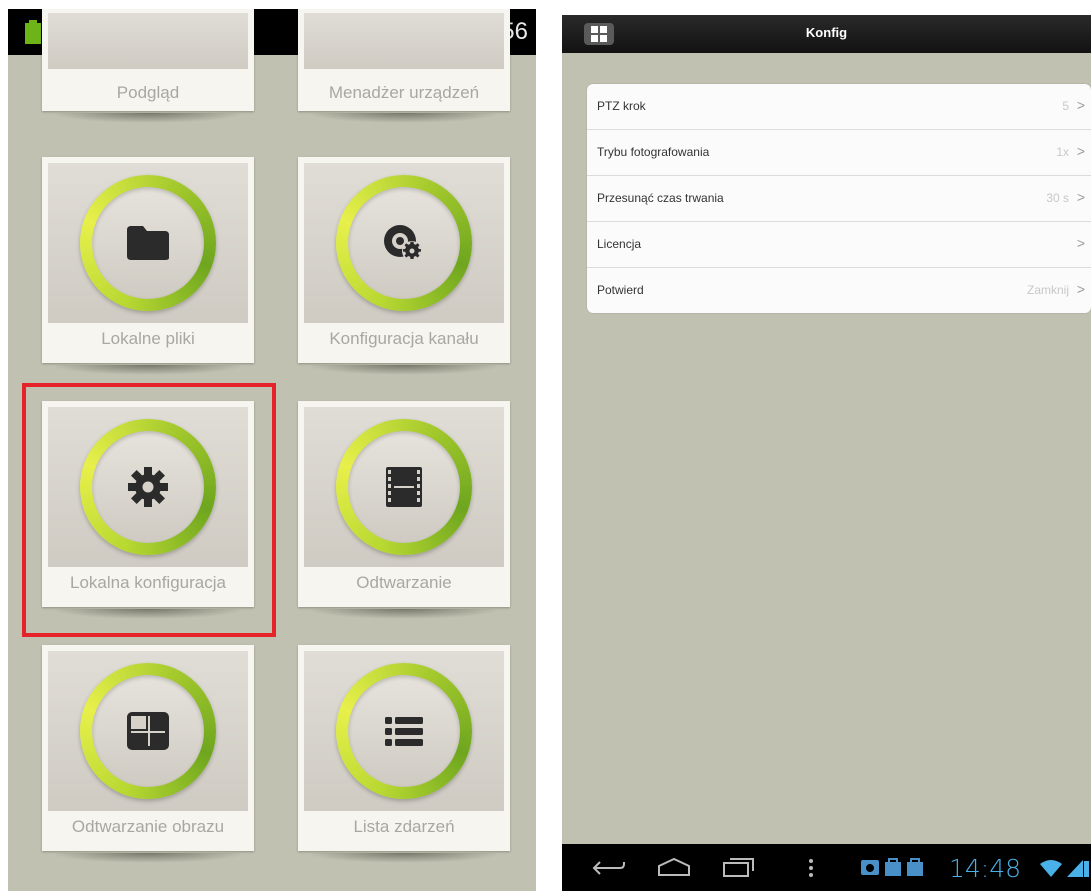  Describe the element at coordinates (1047, 290) in the screenshot. I see `row-value: Zamknij` at that location.